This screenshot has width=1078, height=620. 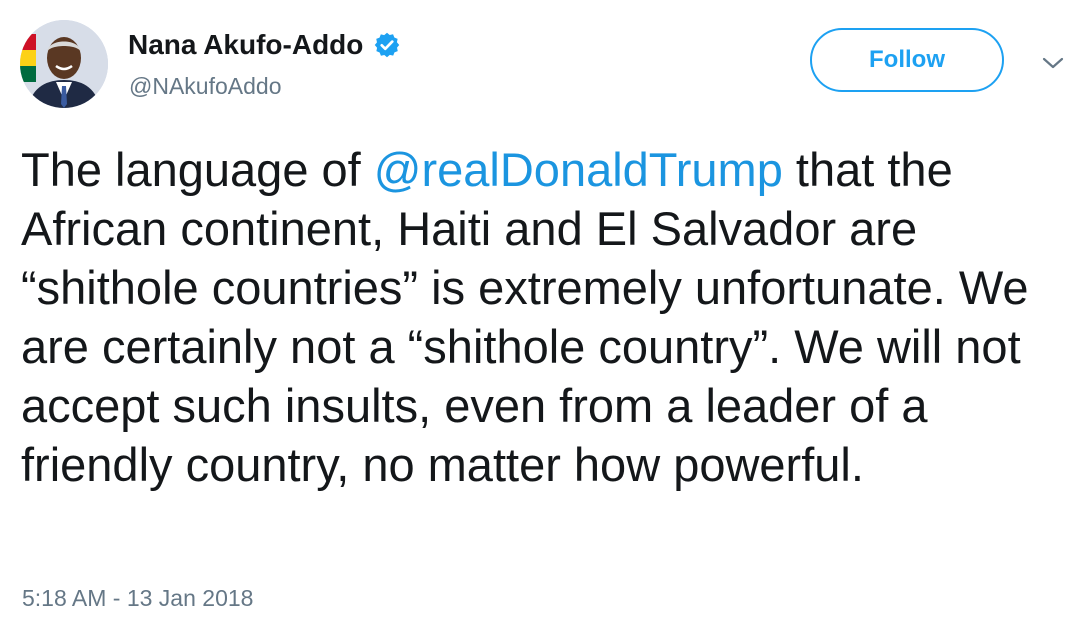 I want to click on tweet-text-start: The language of, so click(x=197, y=169).